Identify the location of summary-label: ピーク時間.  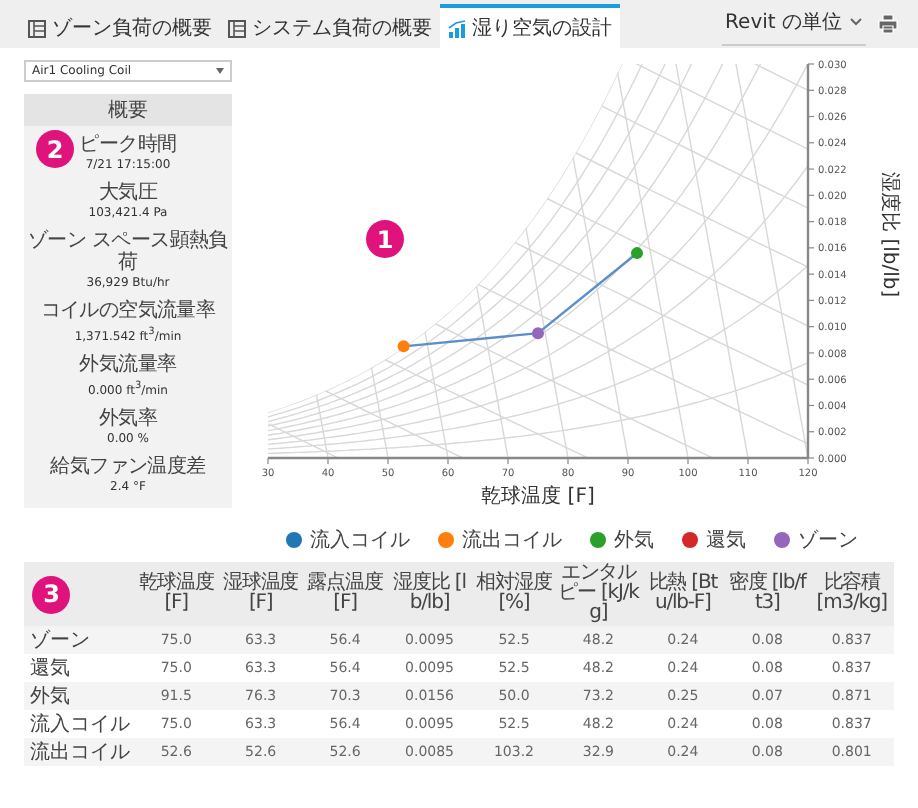
(128, 145).